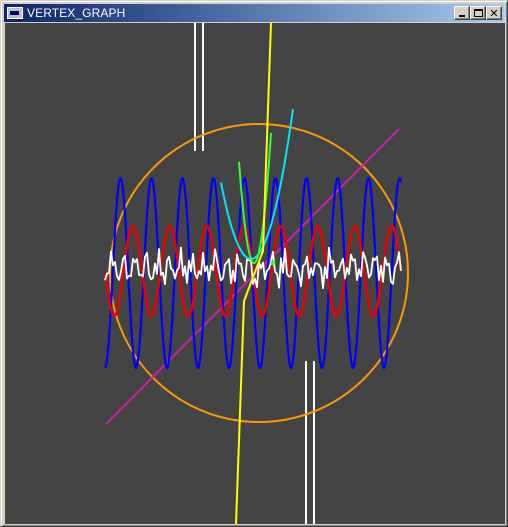 This screenshot has width=508, height=527. I want to click on title-bar: VERTEX_GRAPH ✕, so click(254, 13).